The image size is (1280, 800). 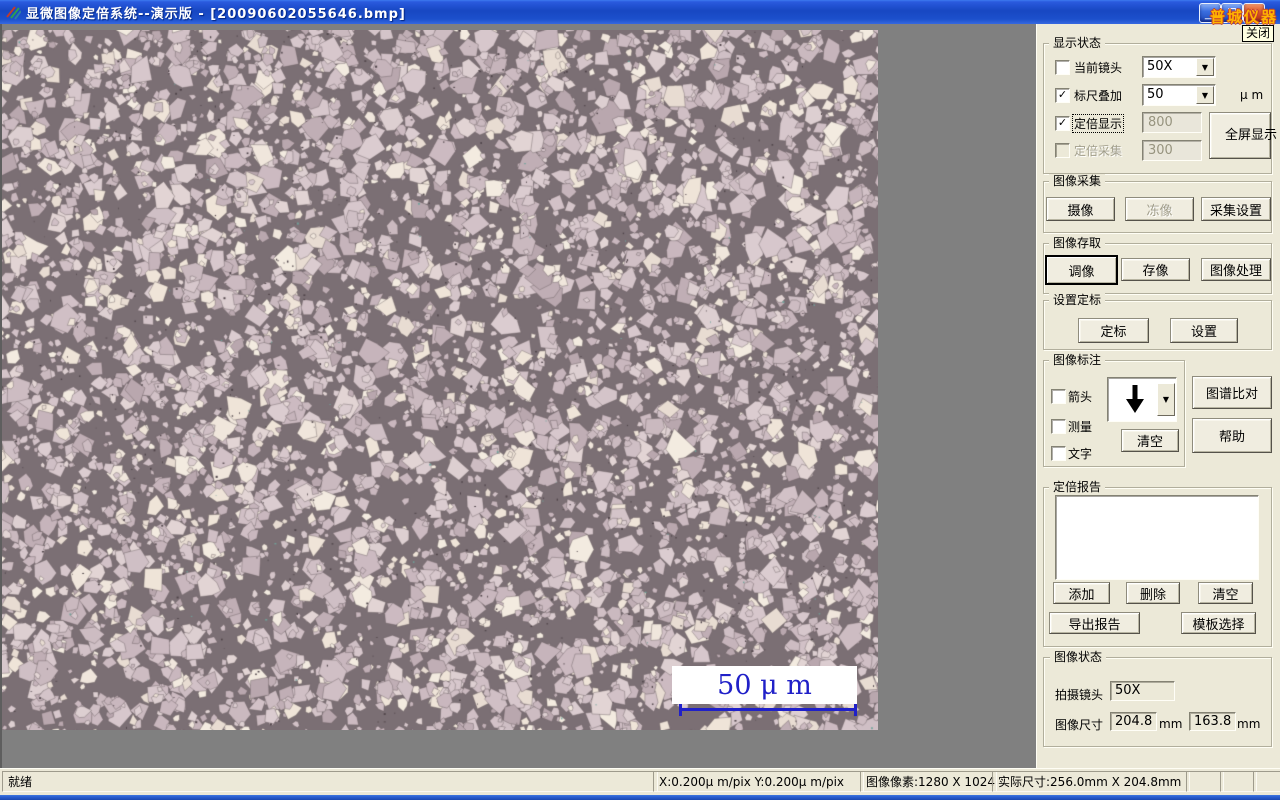 I want to click on checkbox-arrow, so click(x=1058, y=396).